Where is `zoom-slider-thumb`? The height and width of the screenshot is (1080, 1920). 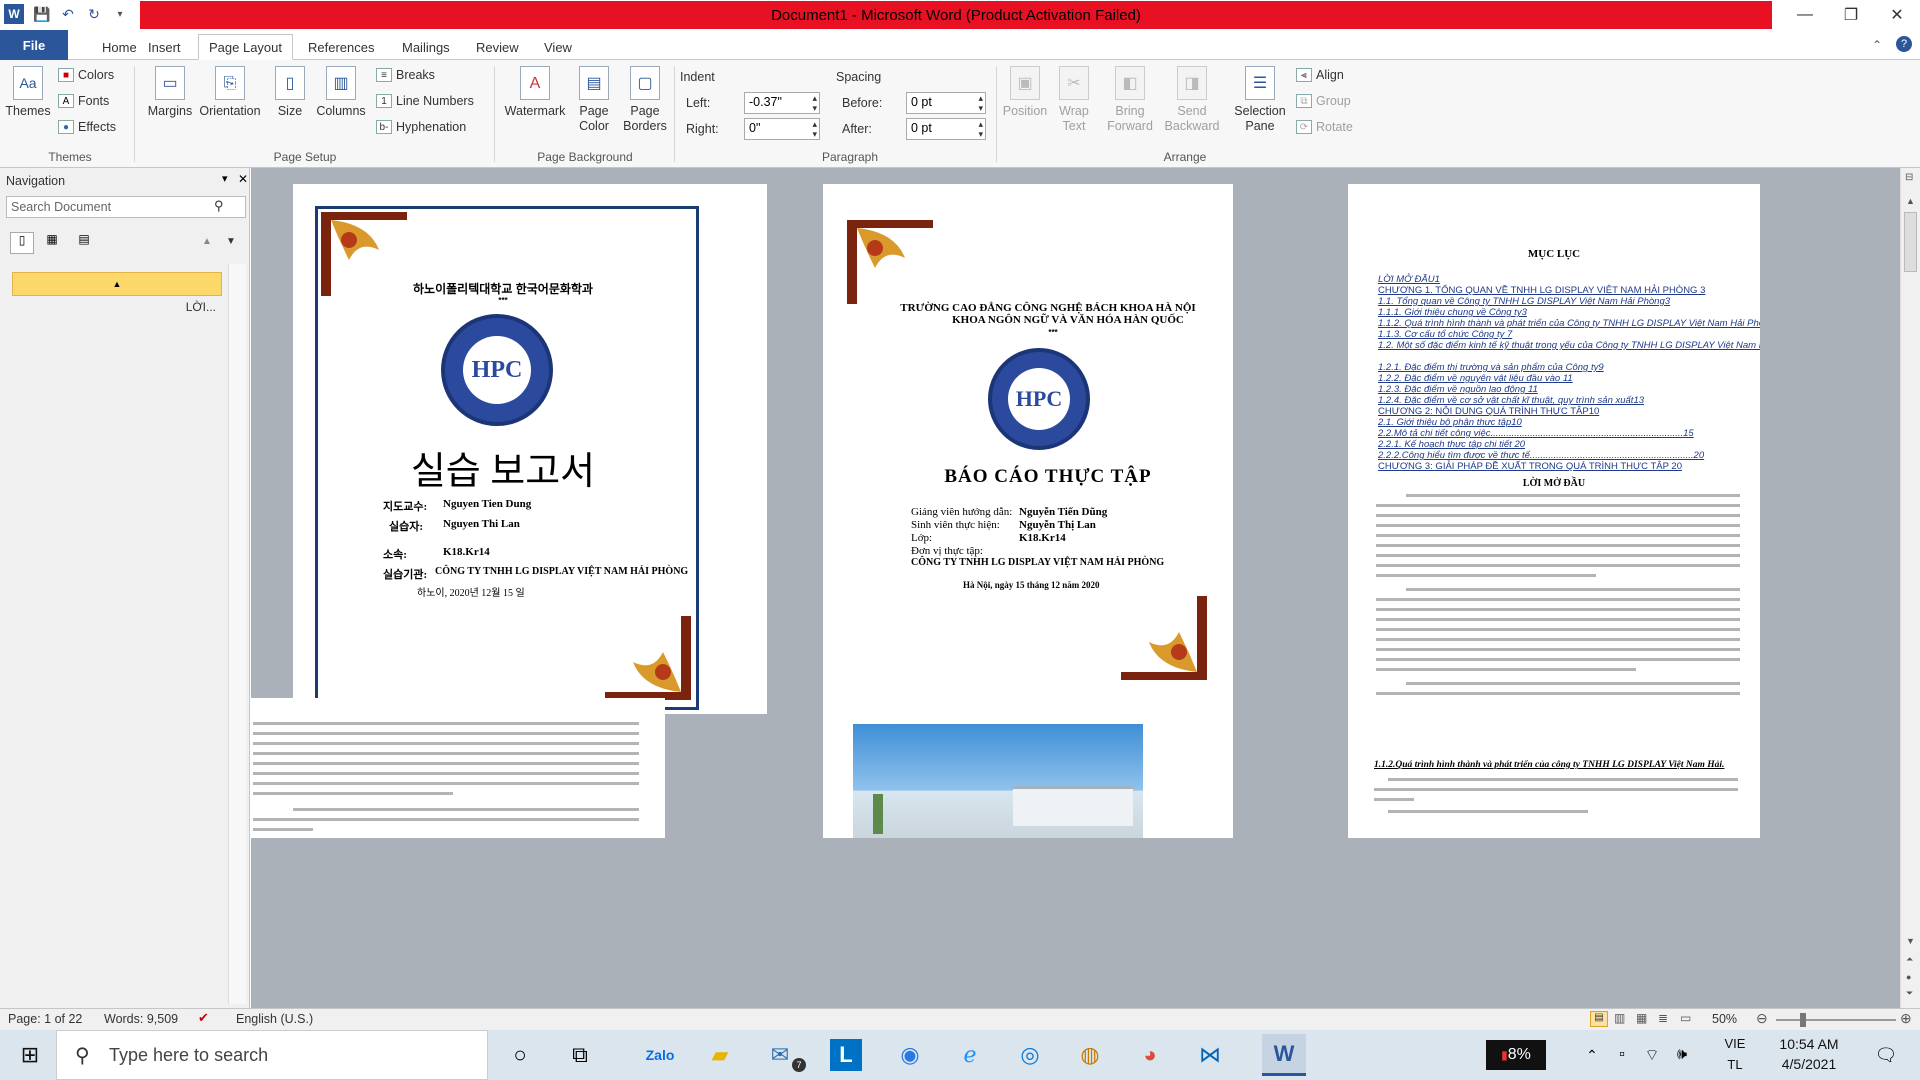
zoom-slider-thumb is located at coordinates (1802, 1020).